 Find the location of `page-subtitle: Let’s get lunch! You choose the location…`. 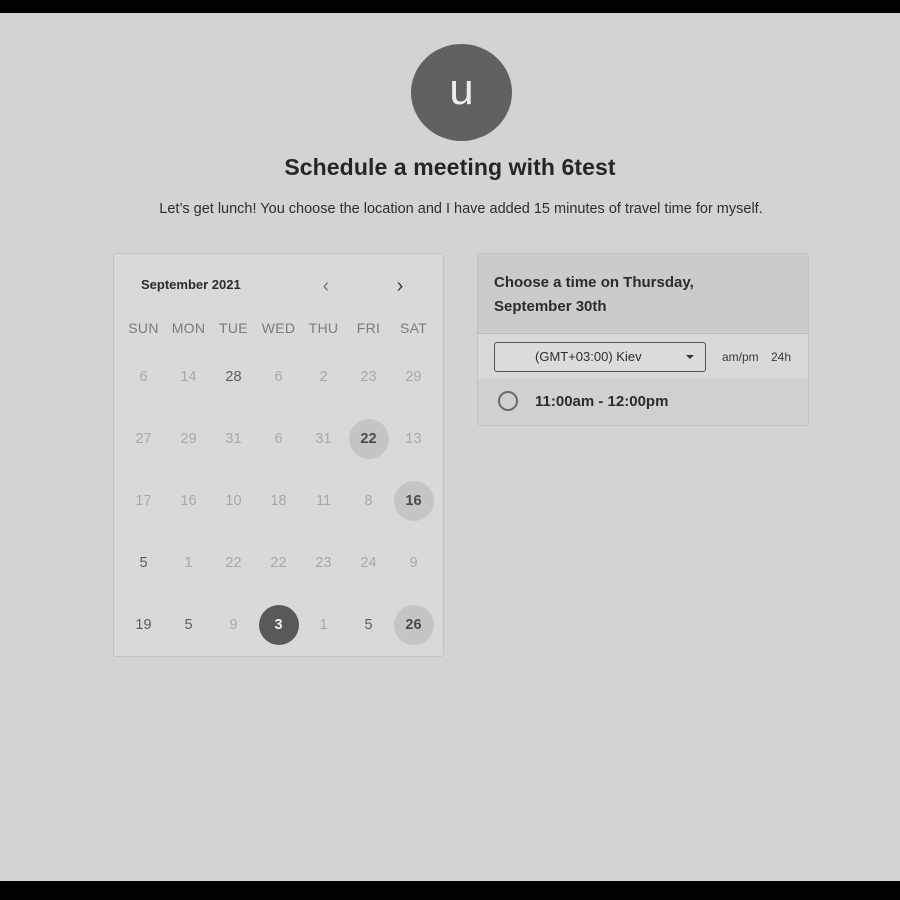

page-subtitle: Let’s get lunch! You choose the location… is located at coordinates (461, 209).